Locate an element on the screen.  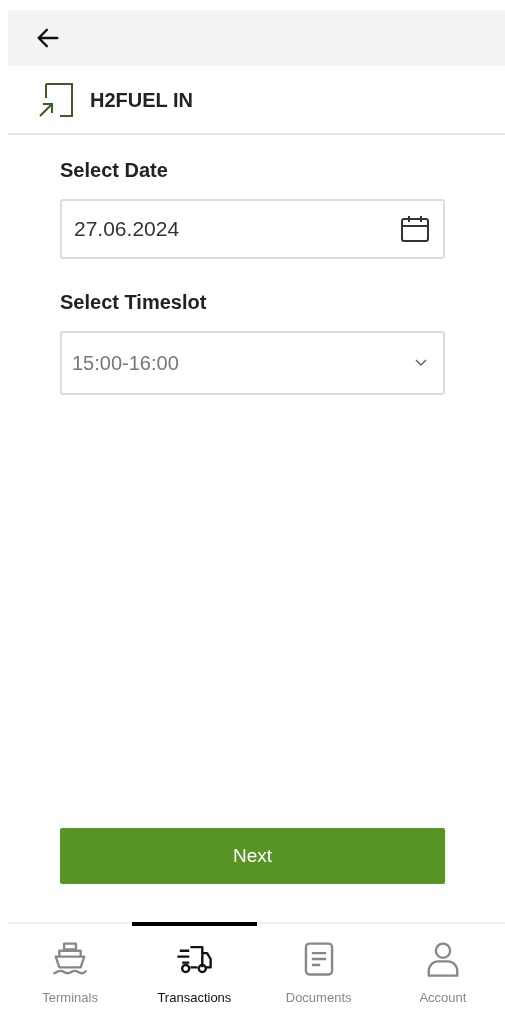
nav-tab: Account is located at coordinates (442, 968).